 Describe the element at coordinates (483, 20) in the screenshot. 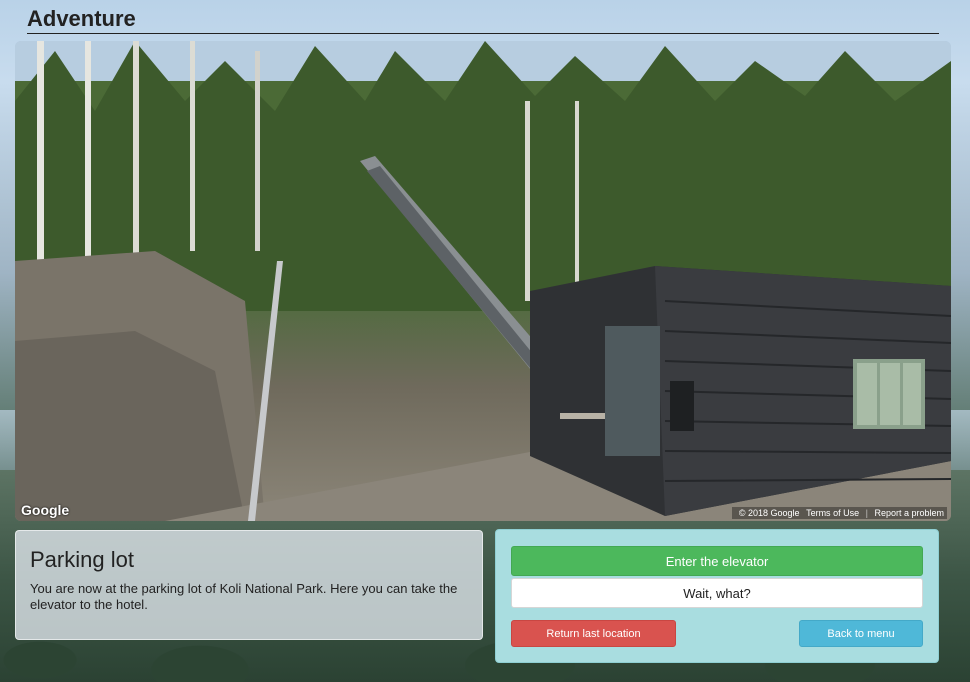

I see `page-title: Adventure` at that location.